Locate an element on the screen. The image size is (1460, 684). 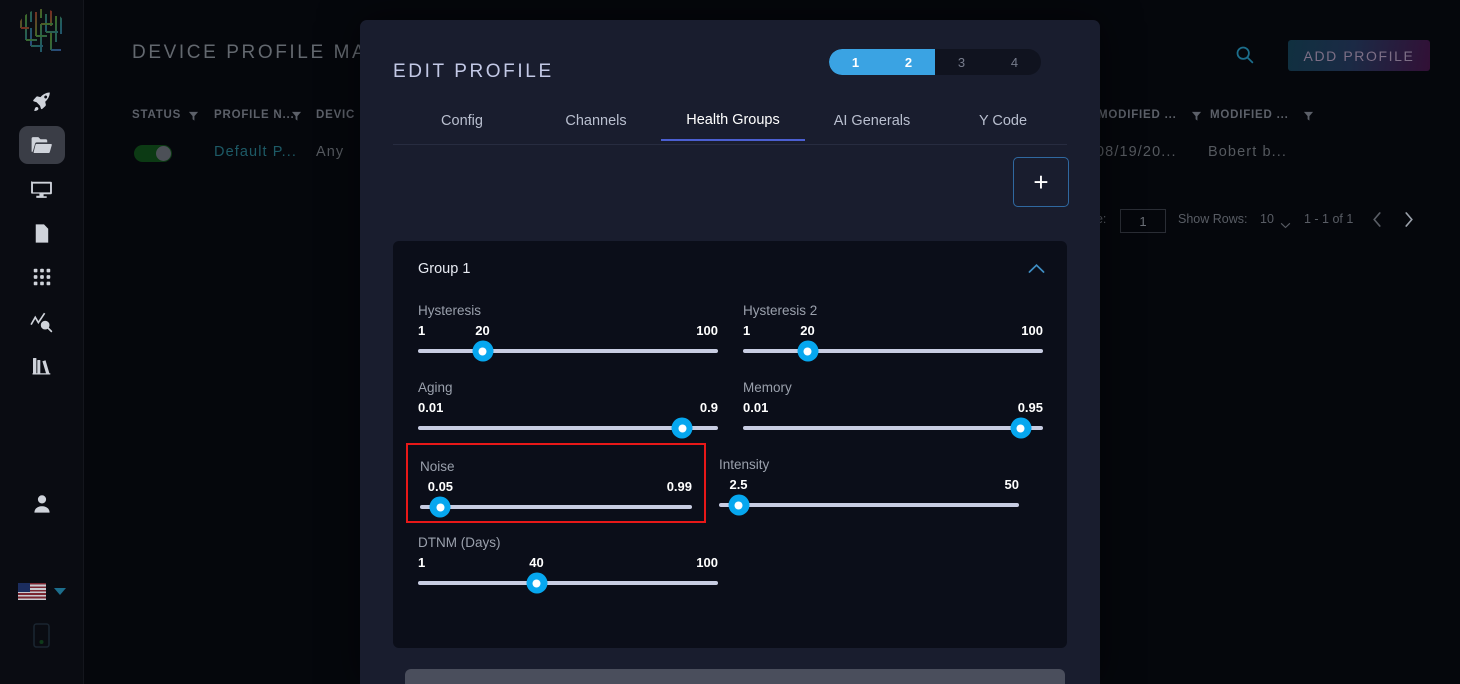
slider-row-3: Noise 0.05 0.99 Intensity 2.5 50 is located at coordinates (727, 483).